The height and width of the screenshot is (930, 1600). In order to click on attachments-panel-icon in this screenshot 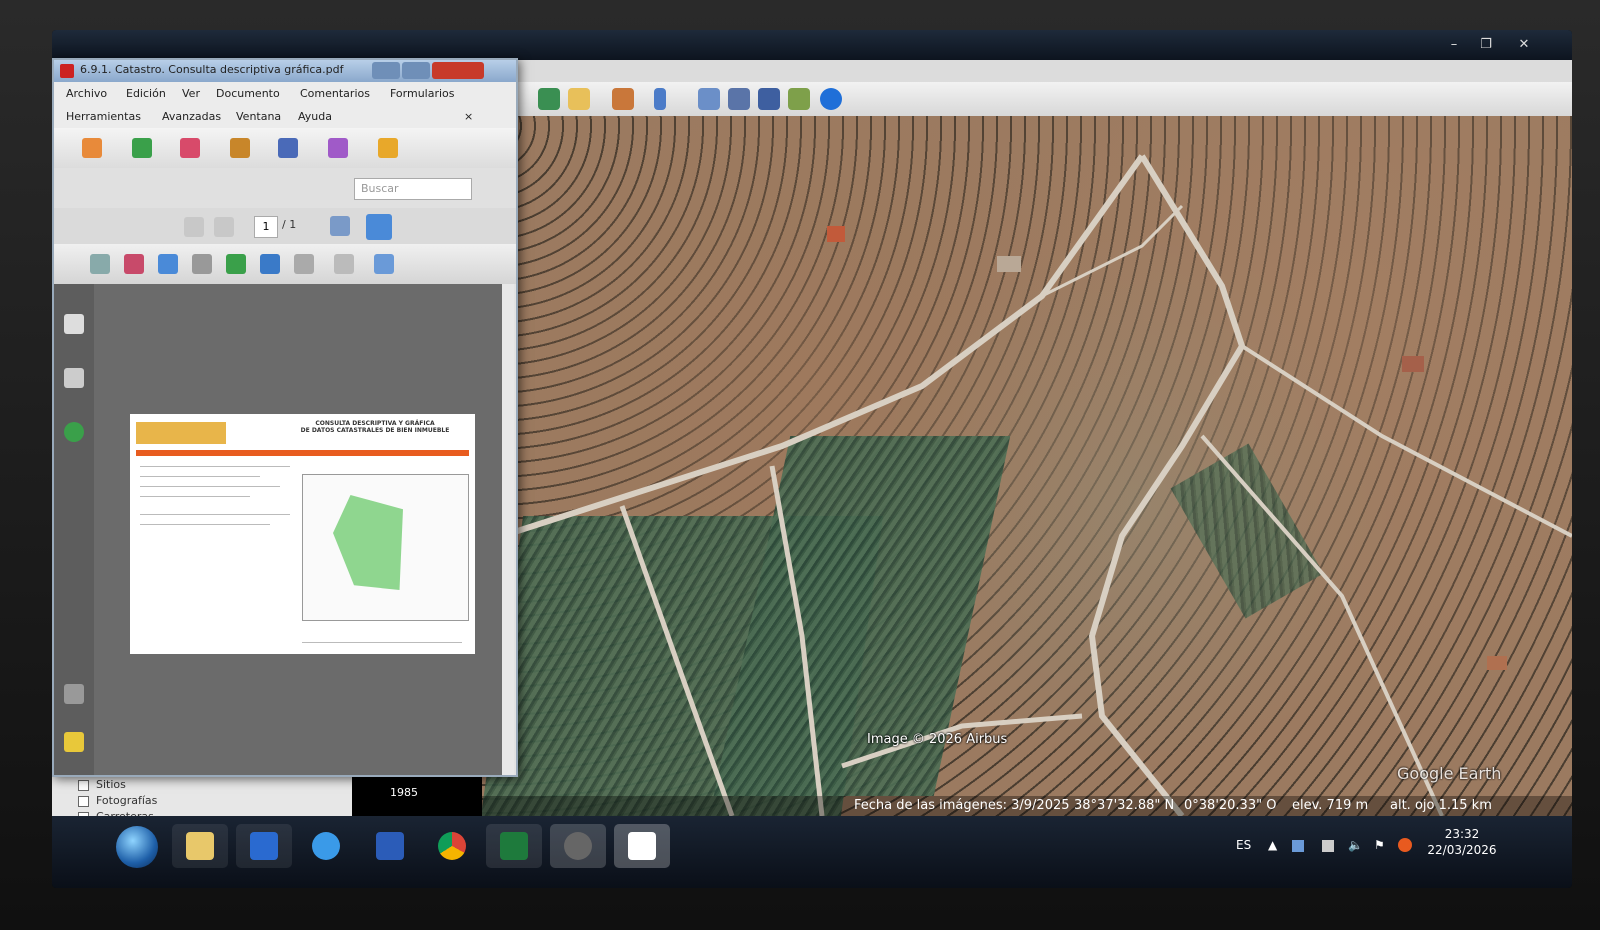, I will do `click(74, 694)`.